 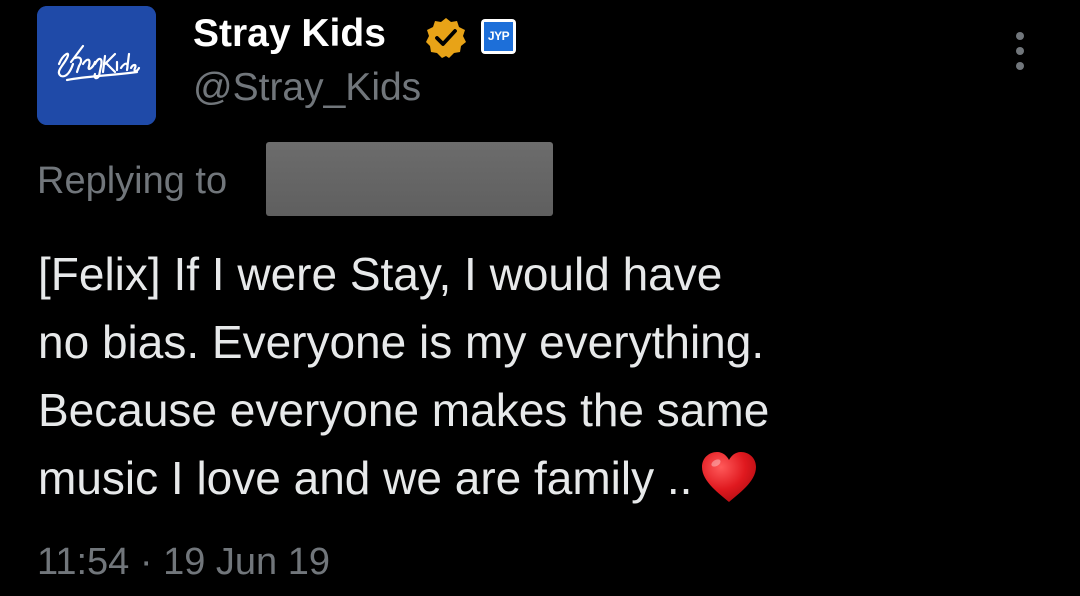 I want to click on jyp-logo-icon: JYP, so click(x=498, y=36).